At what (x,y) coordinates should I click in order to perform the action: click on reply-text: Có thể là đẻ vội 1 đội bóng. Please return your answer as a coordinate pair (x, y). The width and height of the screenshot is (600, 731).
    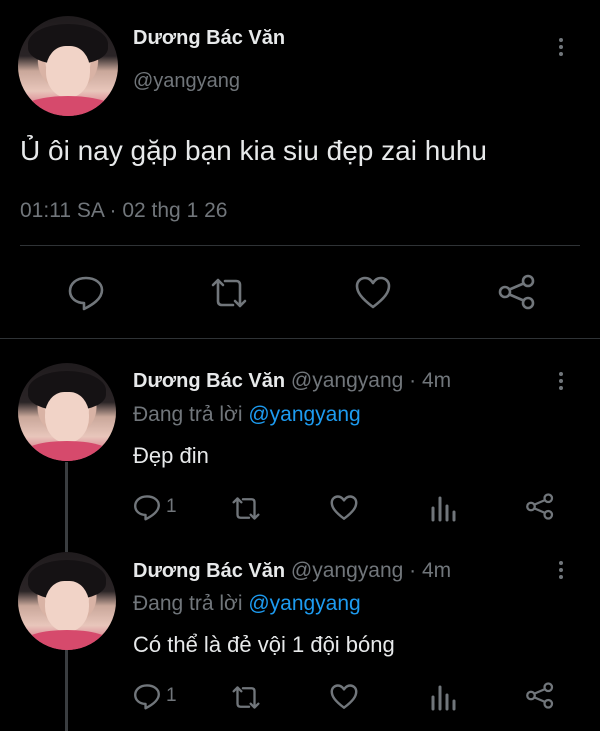
    Looking at the image, I should click on (264, 644).